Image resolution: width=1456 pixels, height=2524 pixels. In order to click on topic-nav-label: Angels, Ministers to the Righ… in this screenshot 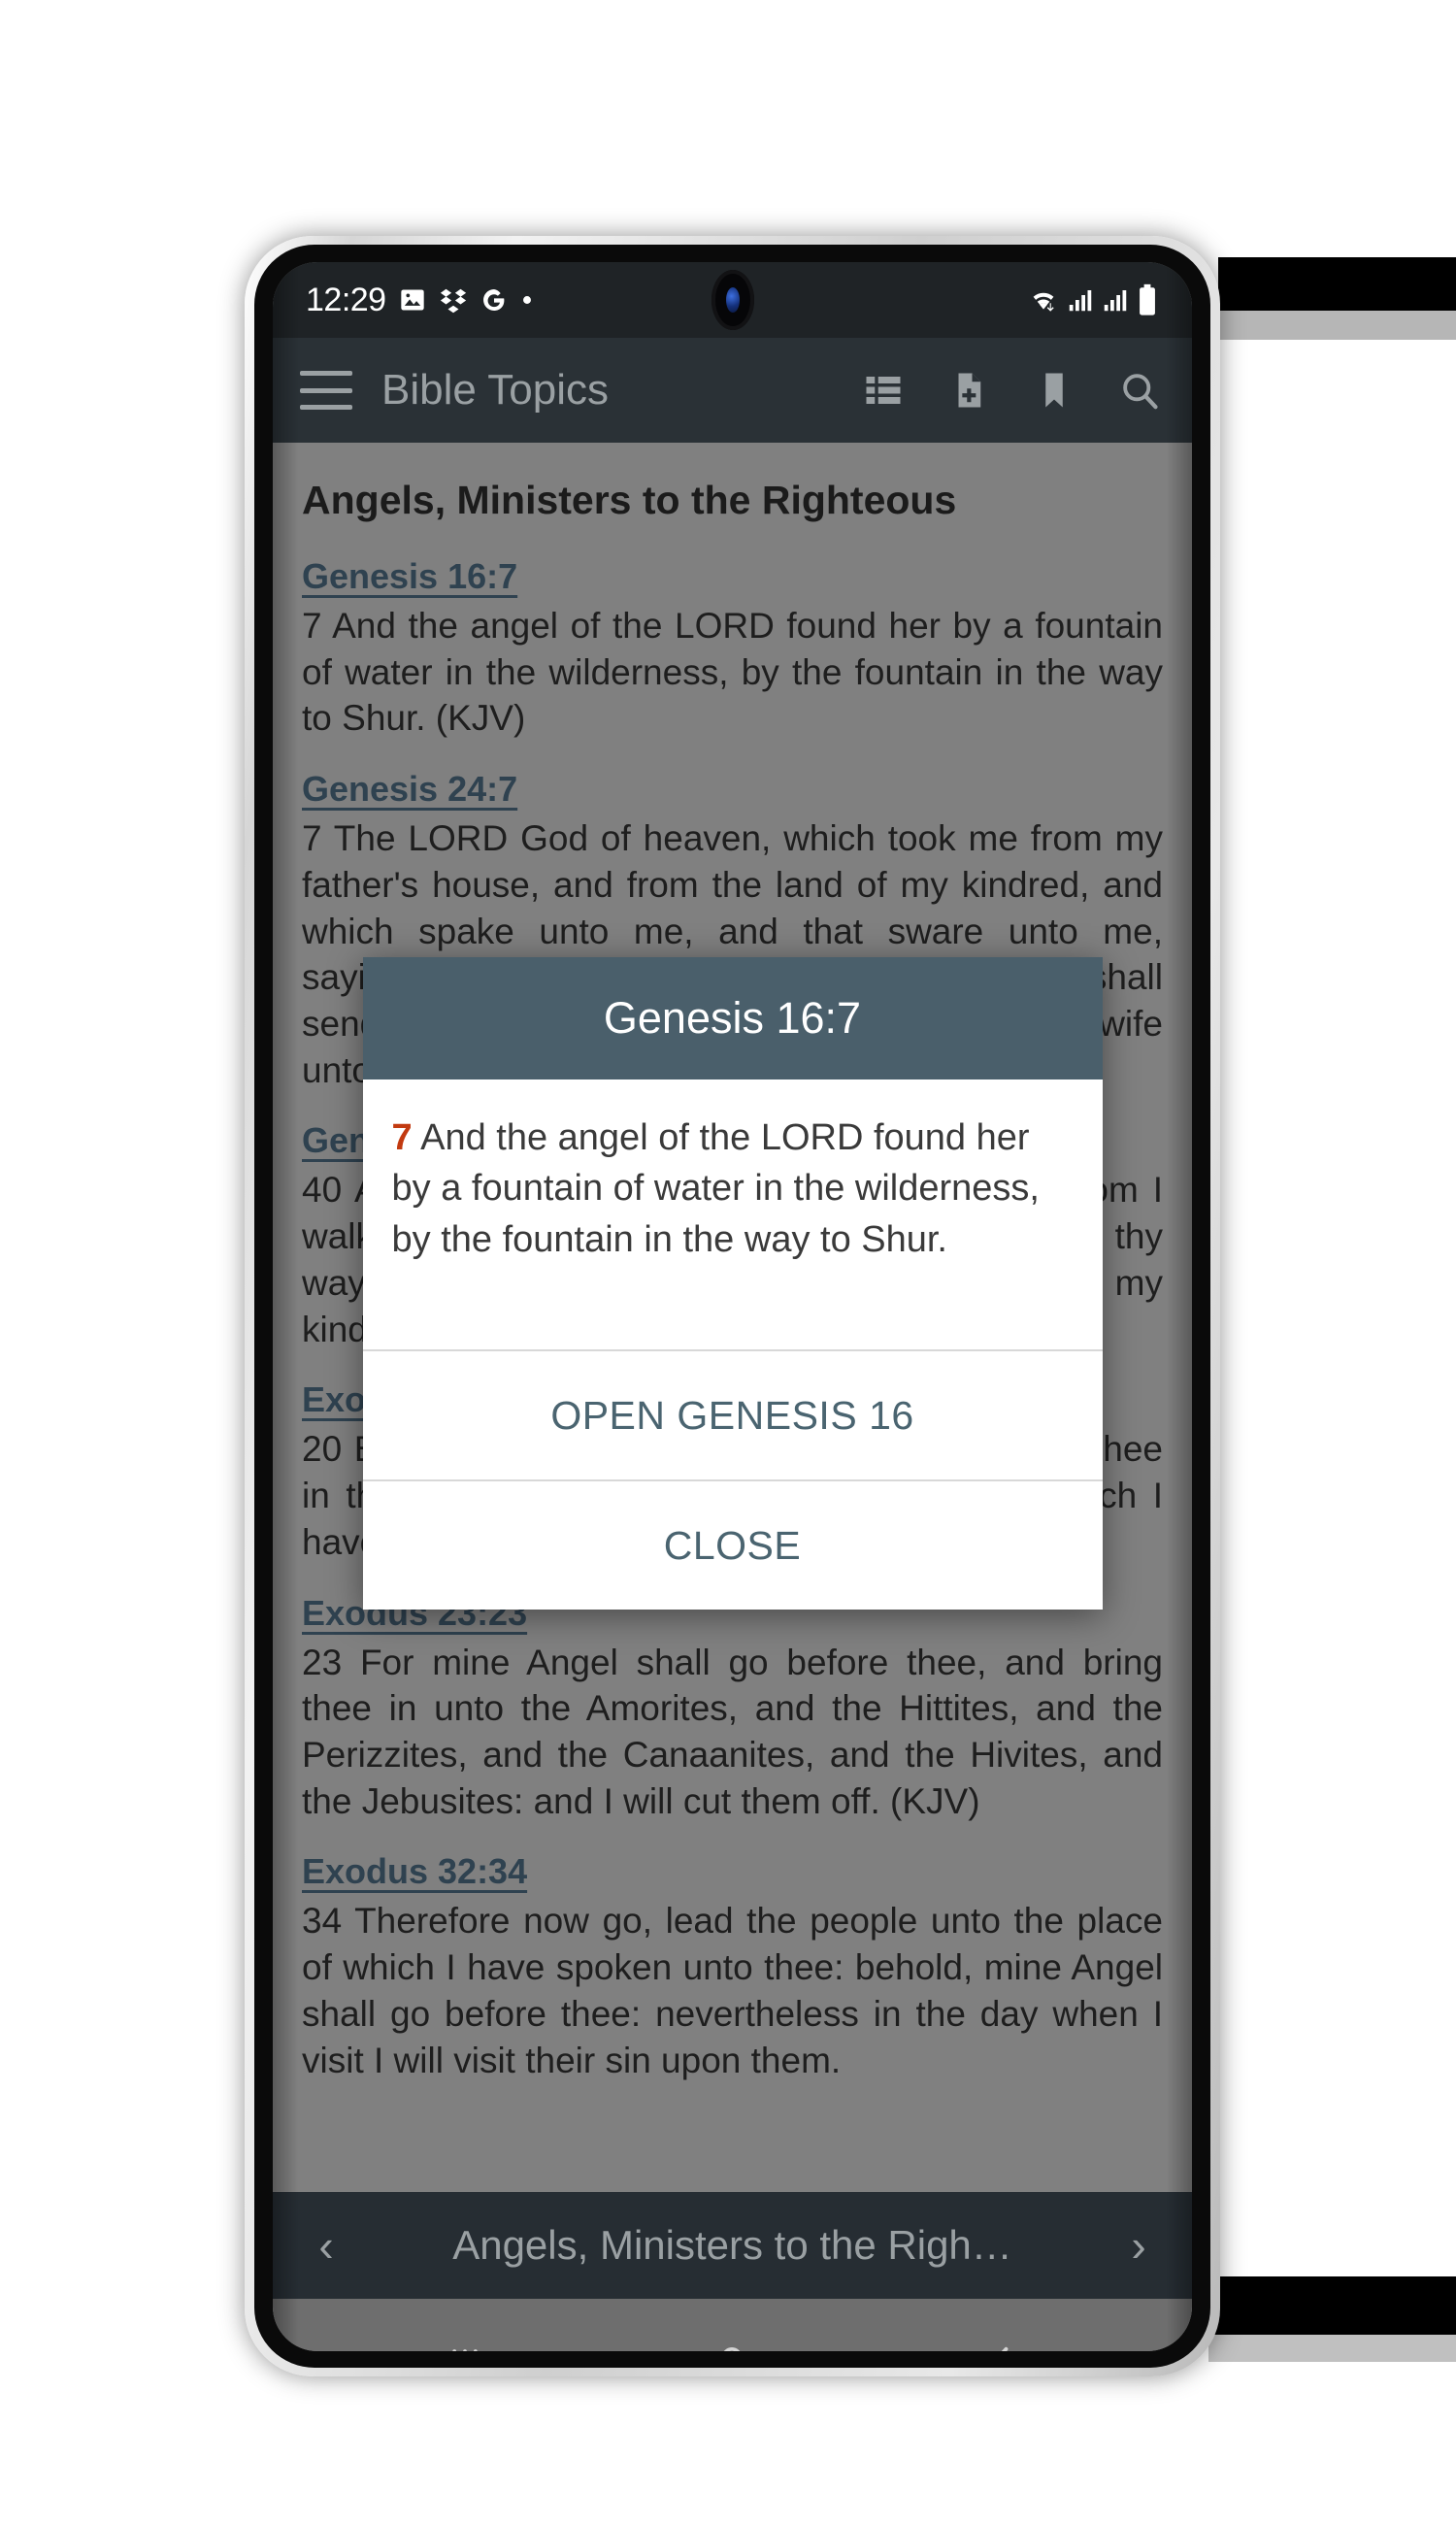, I will do `click(732, 2245)`.